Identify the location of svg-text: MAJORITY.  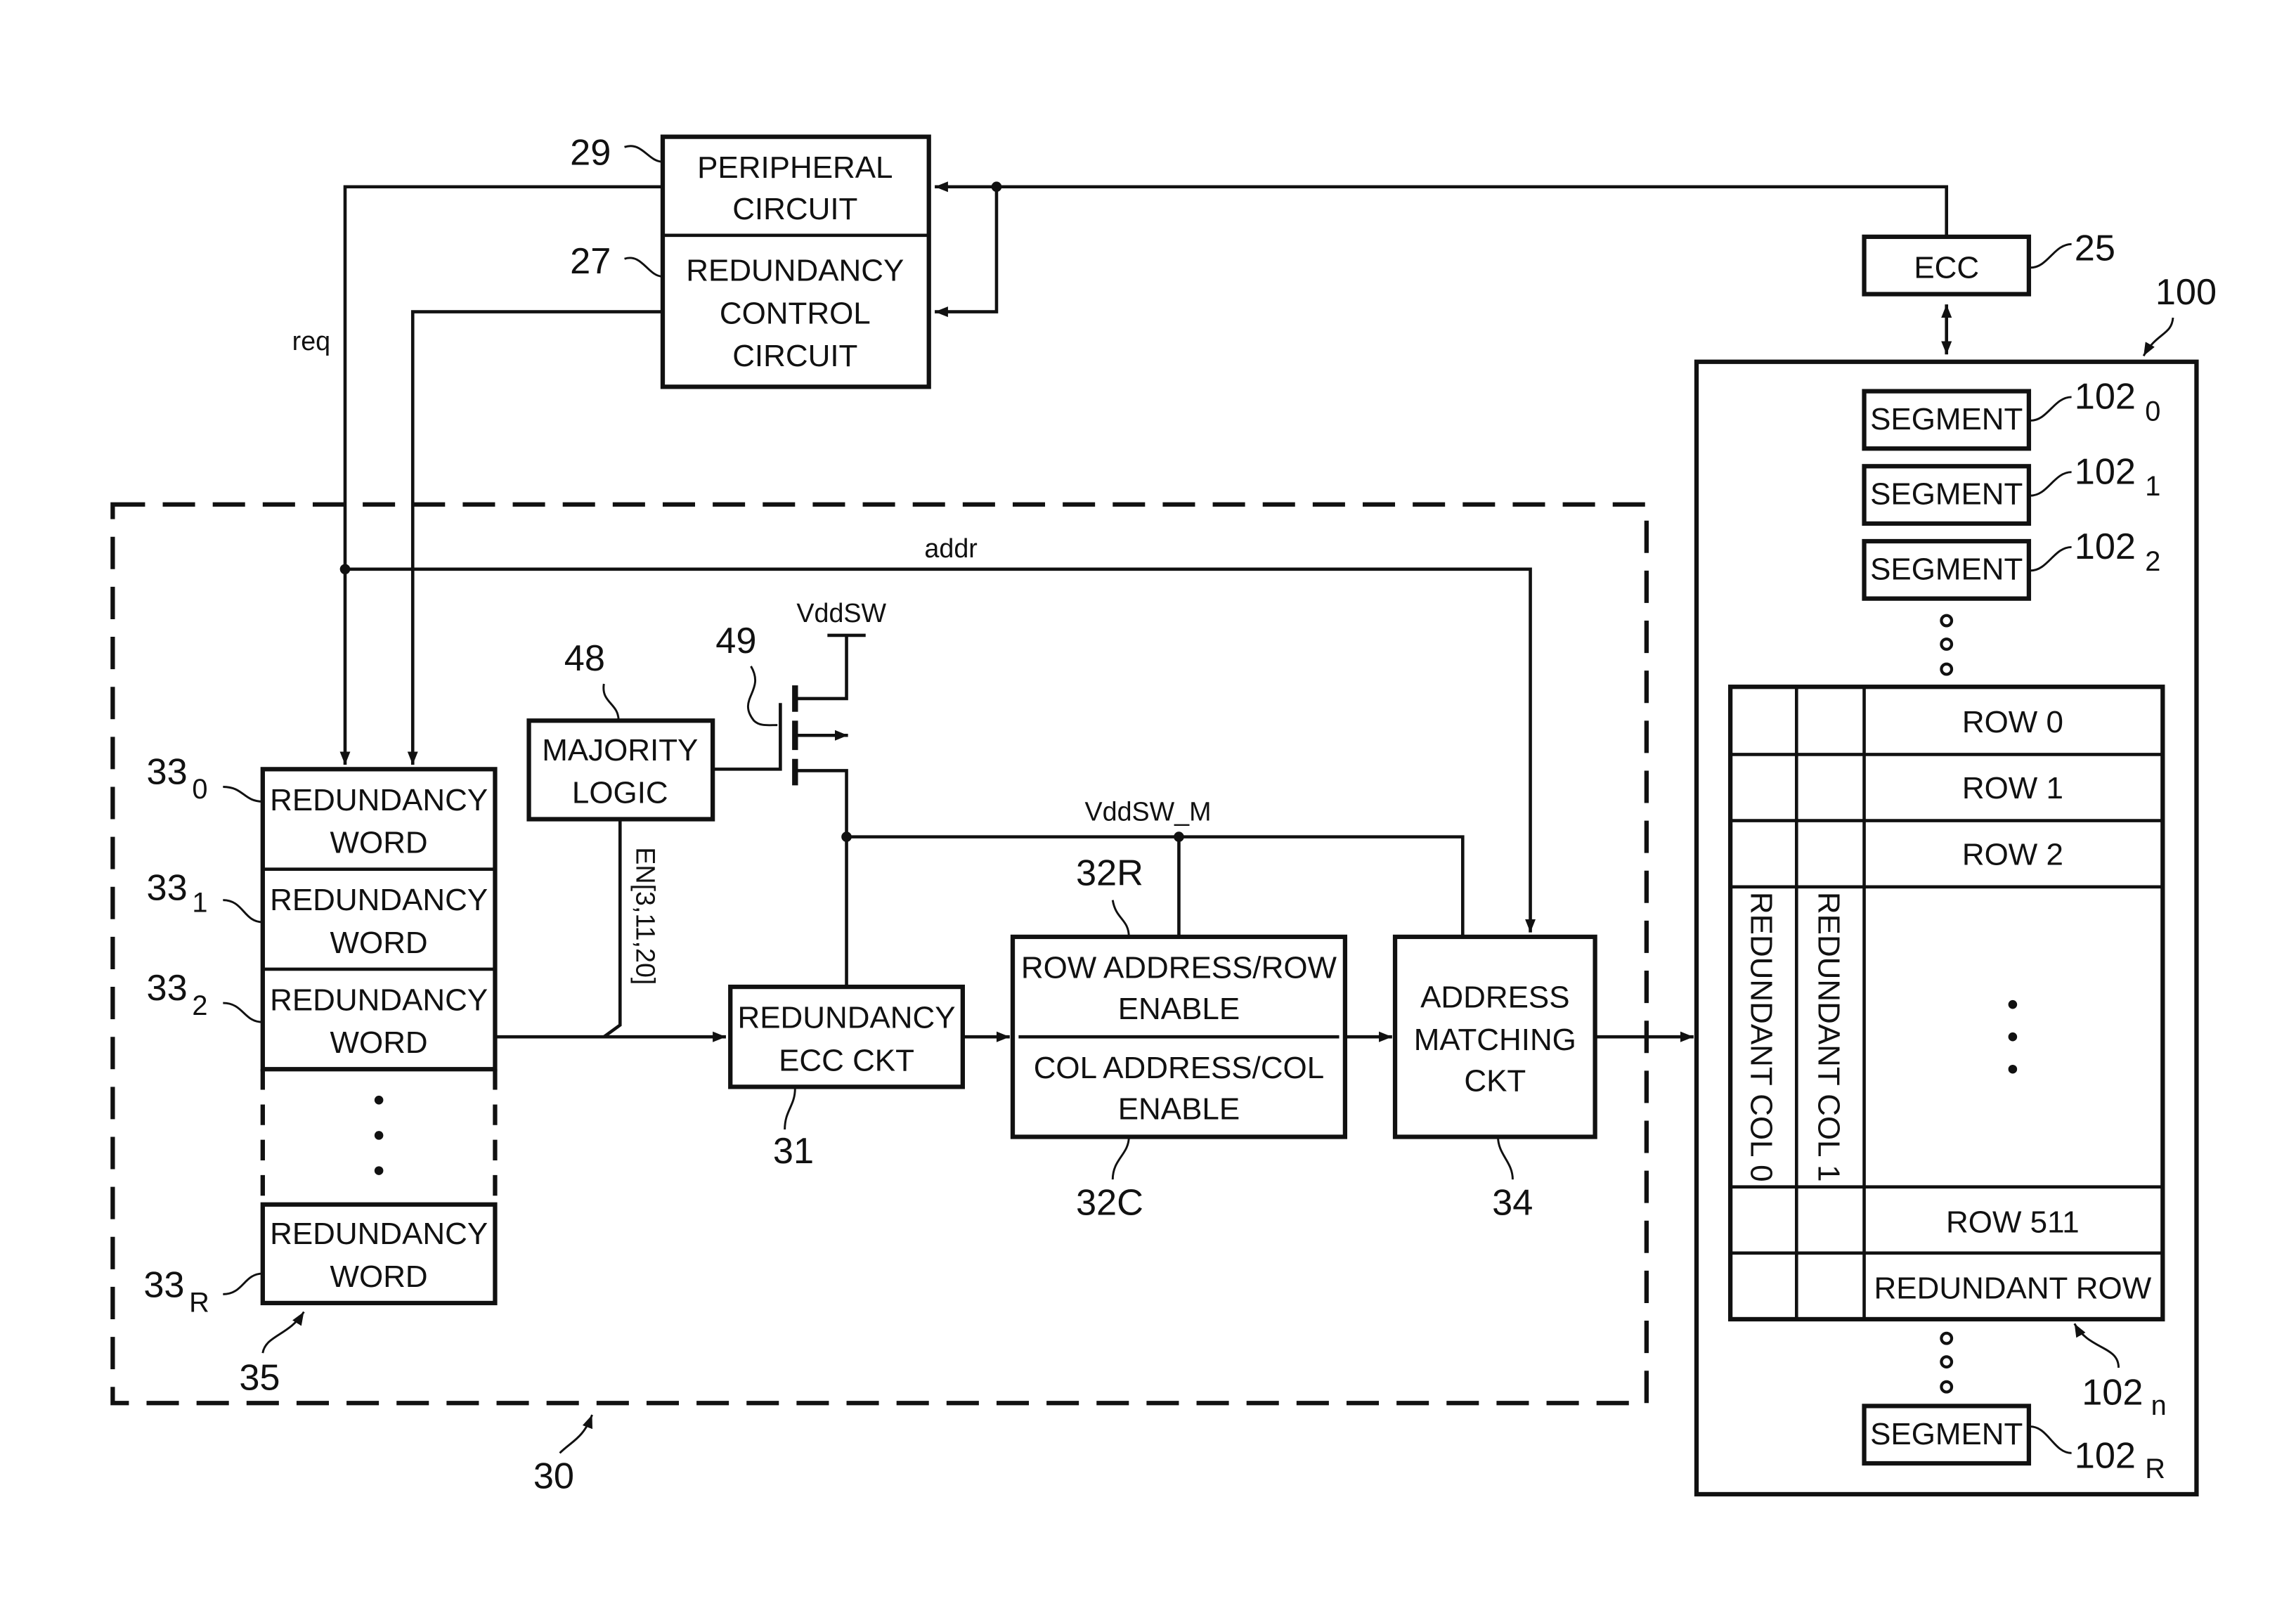
(620, 750).